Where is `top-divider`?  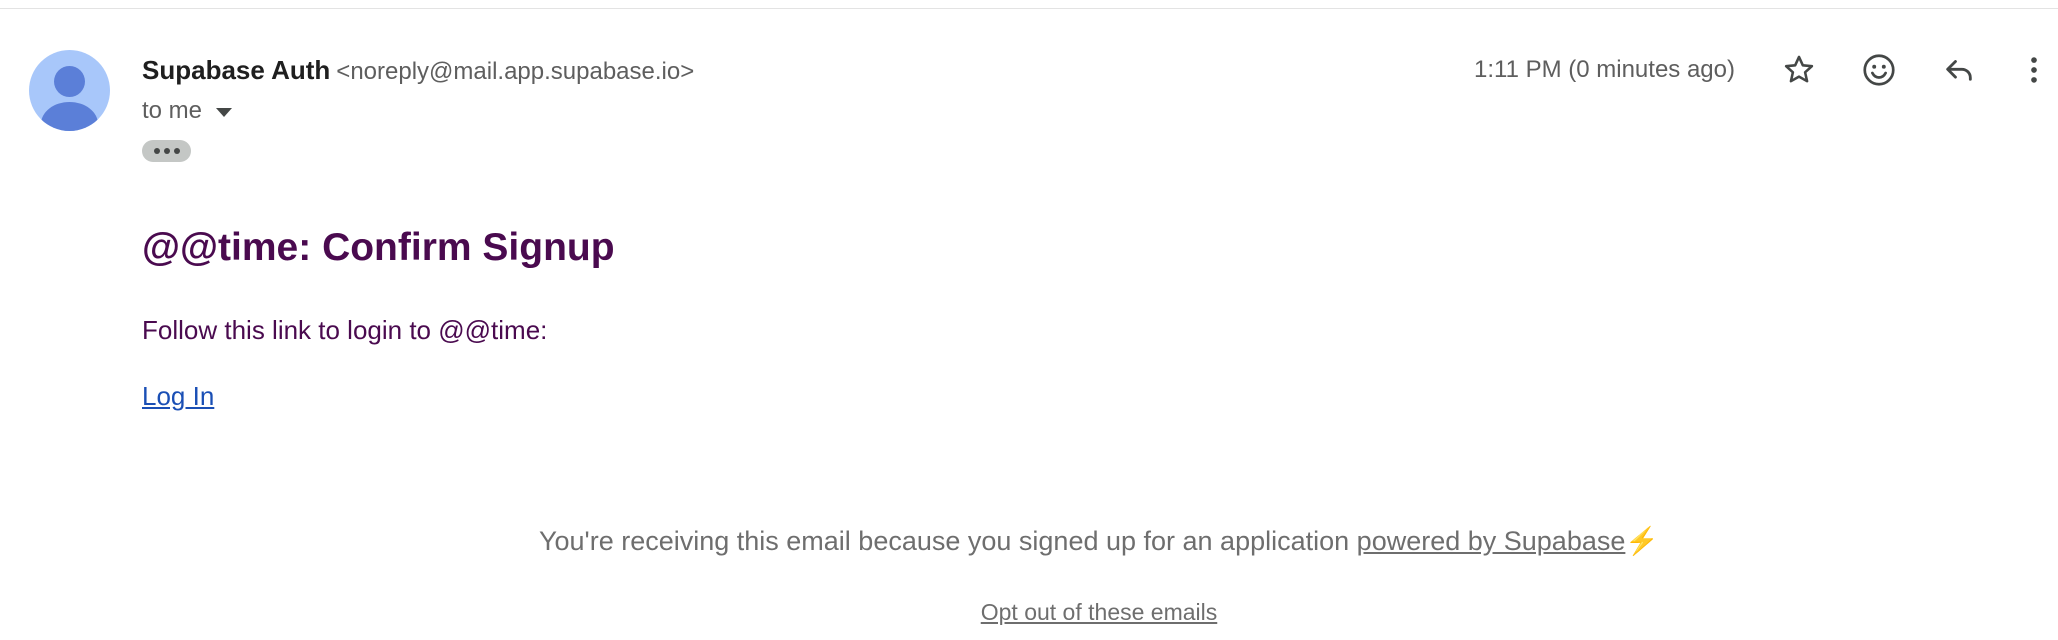 top-divider is located at coordinates (1029, 8).